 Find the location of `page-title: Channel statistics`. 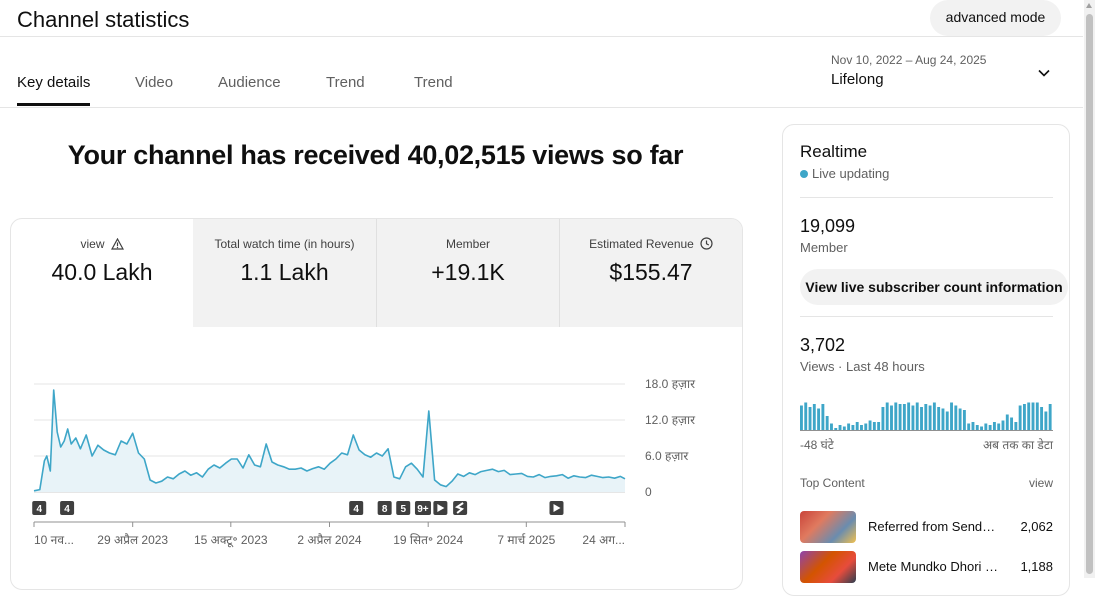

page-title: Channel statistics is located at coordinates (103, 19).